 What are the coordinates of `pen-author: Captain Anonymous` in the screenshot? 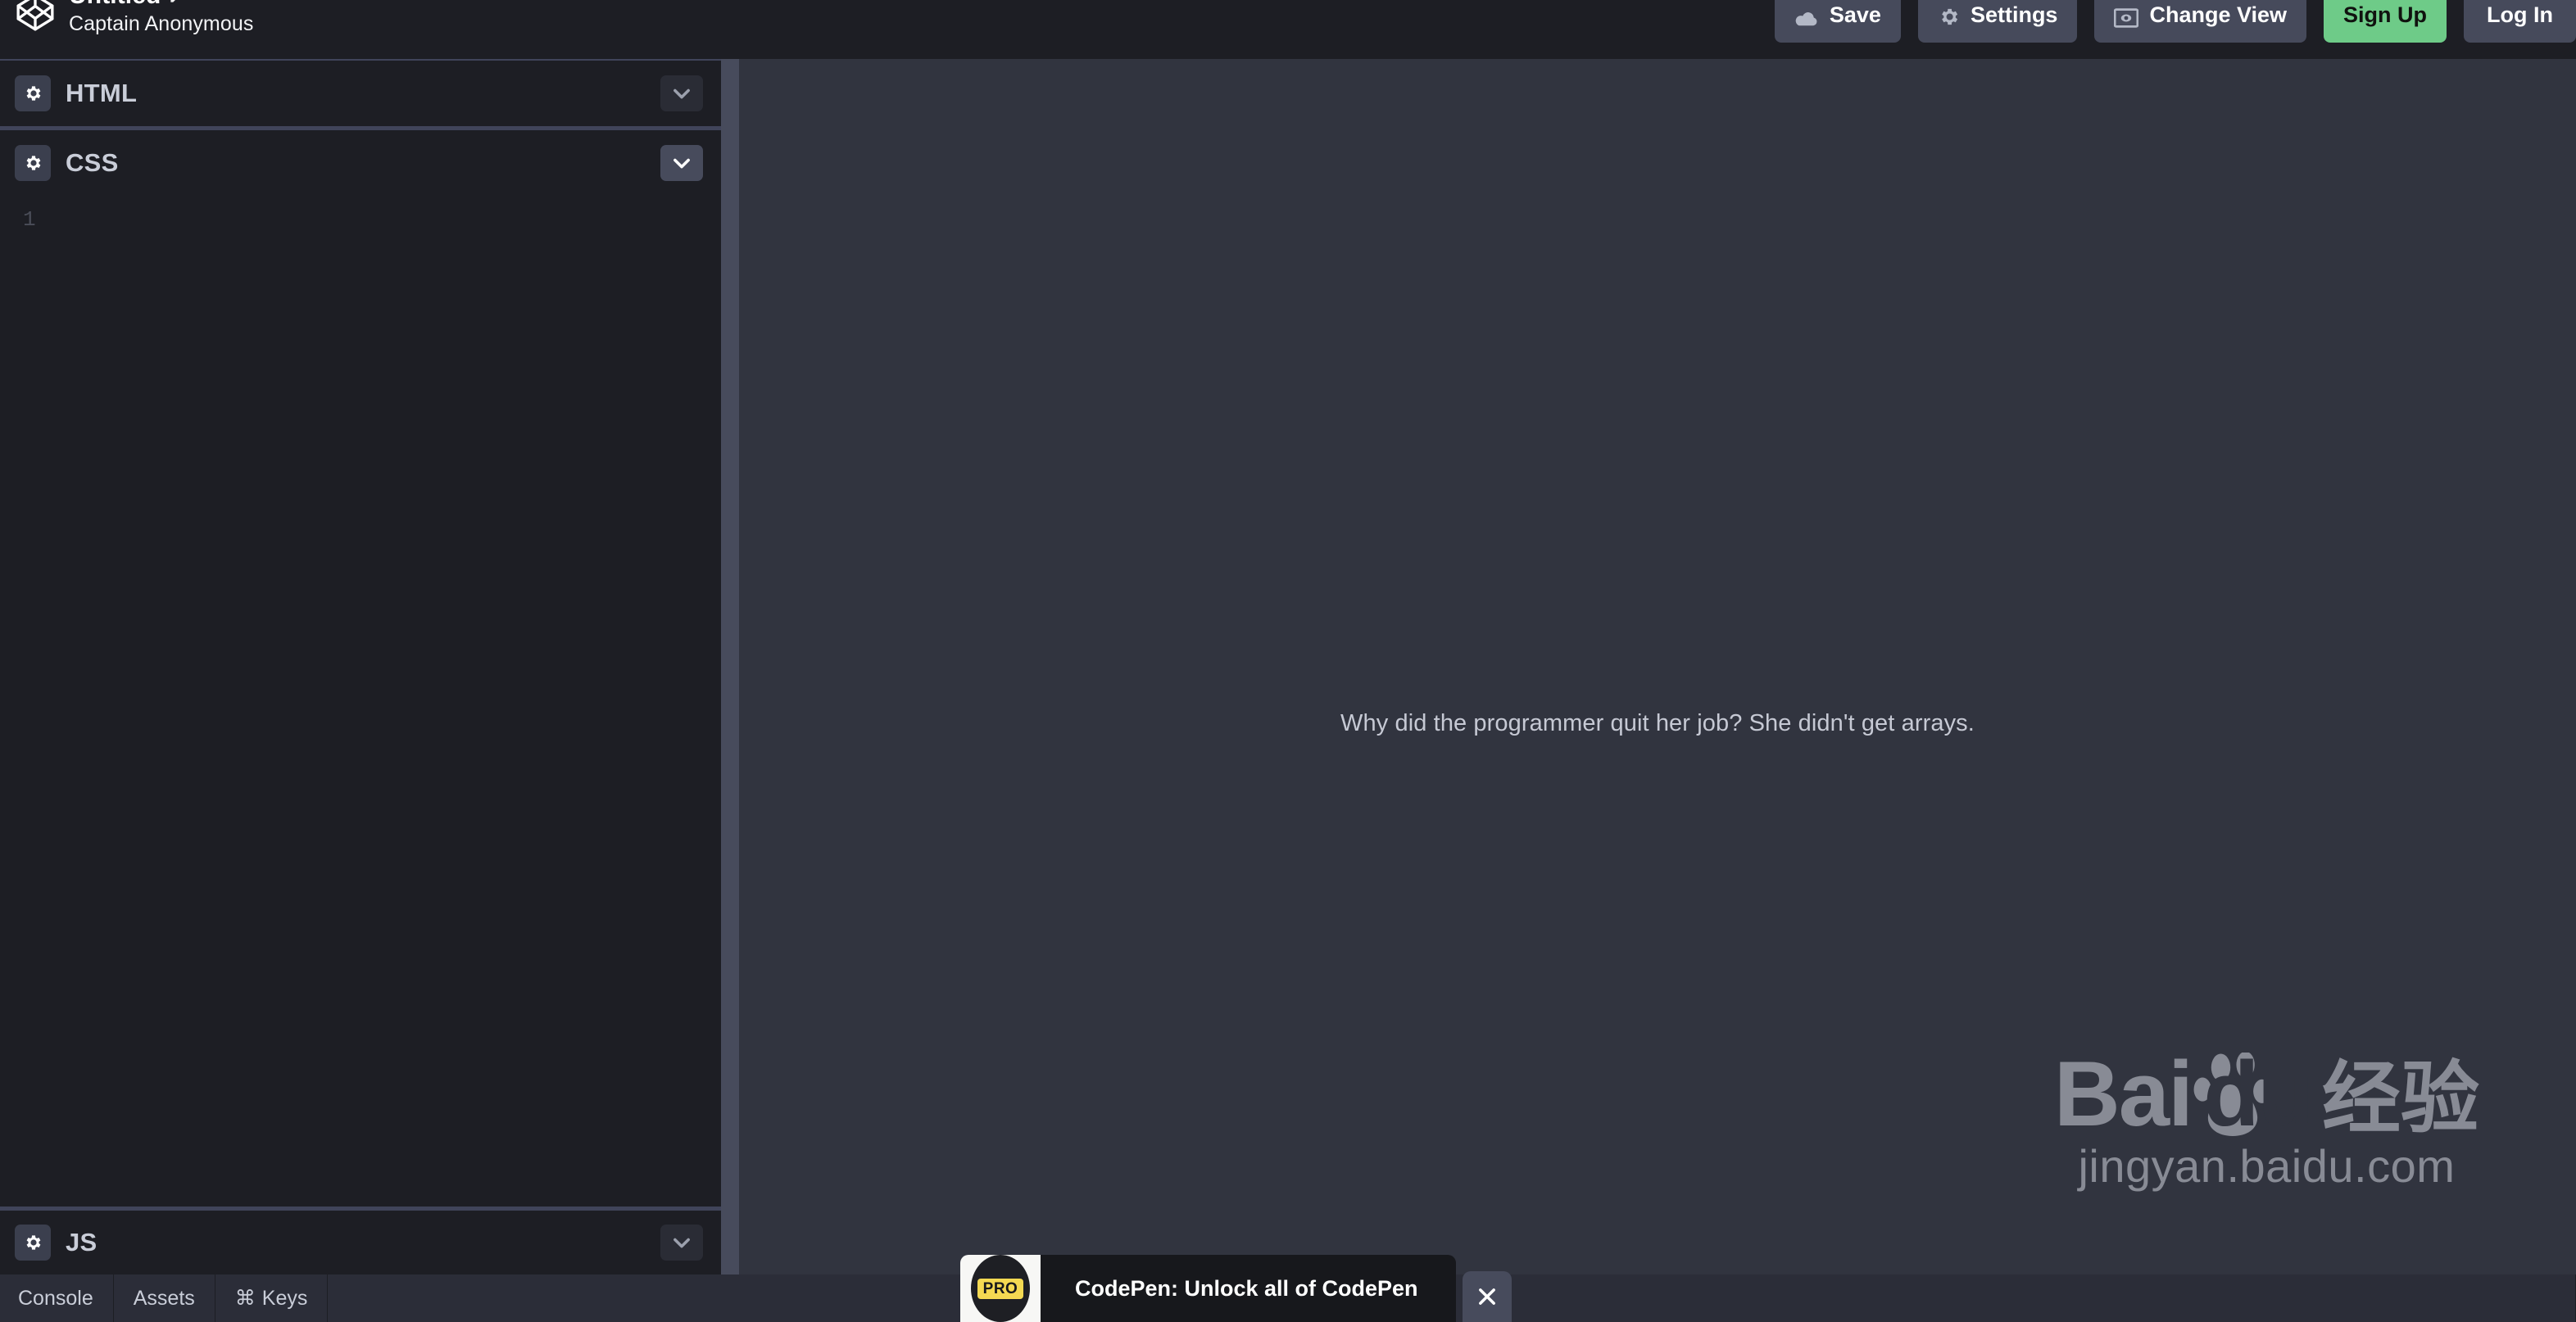 It's located at (161, 24).